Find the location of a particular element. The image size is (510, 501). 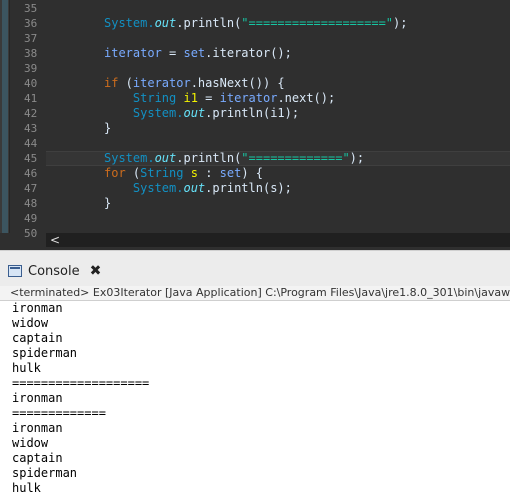

line-number: 42 is located at coordinates (31, 113).